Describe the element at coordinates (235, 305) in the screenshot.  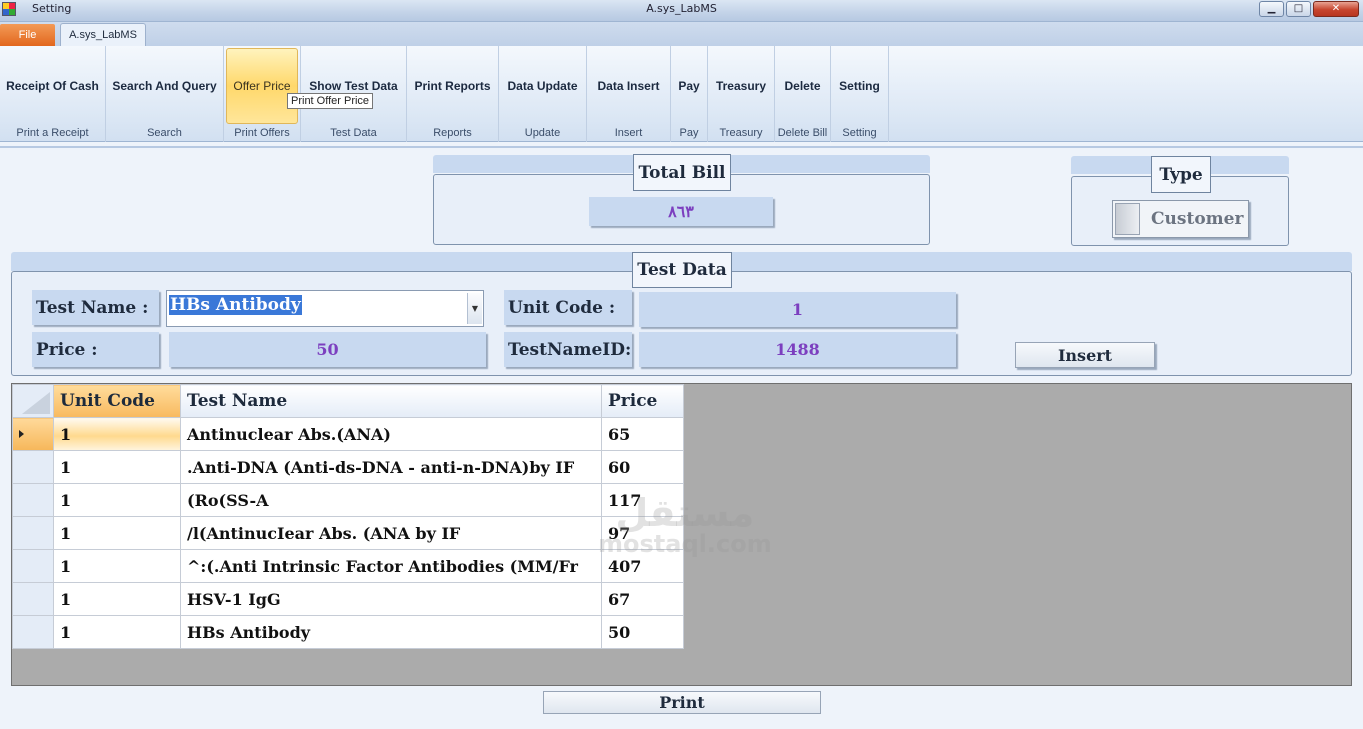
I see `test-name-selected: HBs Antibody` at that location.